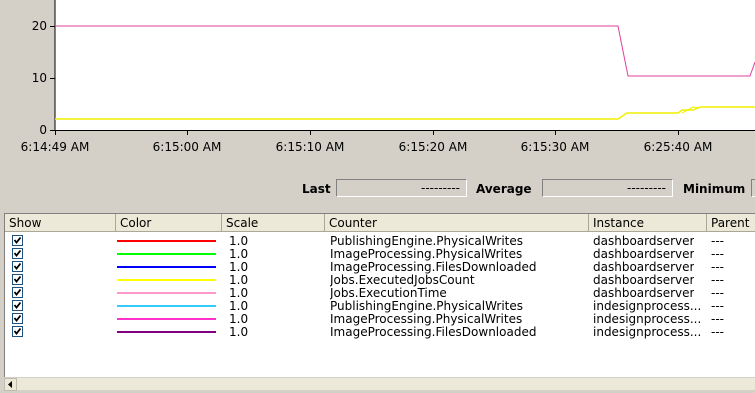 This screenshot has height=393, width=755. What do you see at coordinates (648, 223) in the screenshot?
I see `column-header-instance: Instance` at bounding box center [648, 223].